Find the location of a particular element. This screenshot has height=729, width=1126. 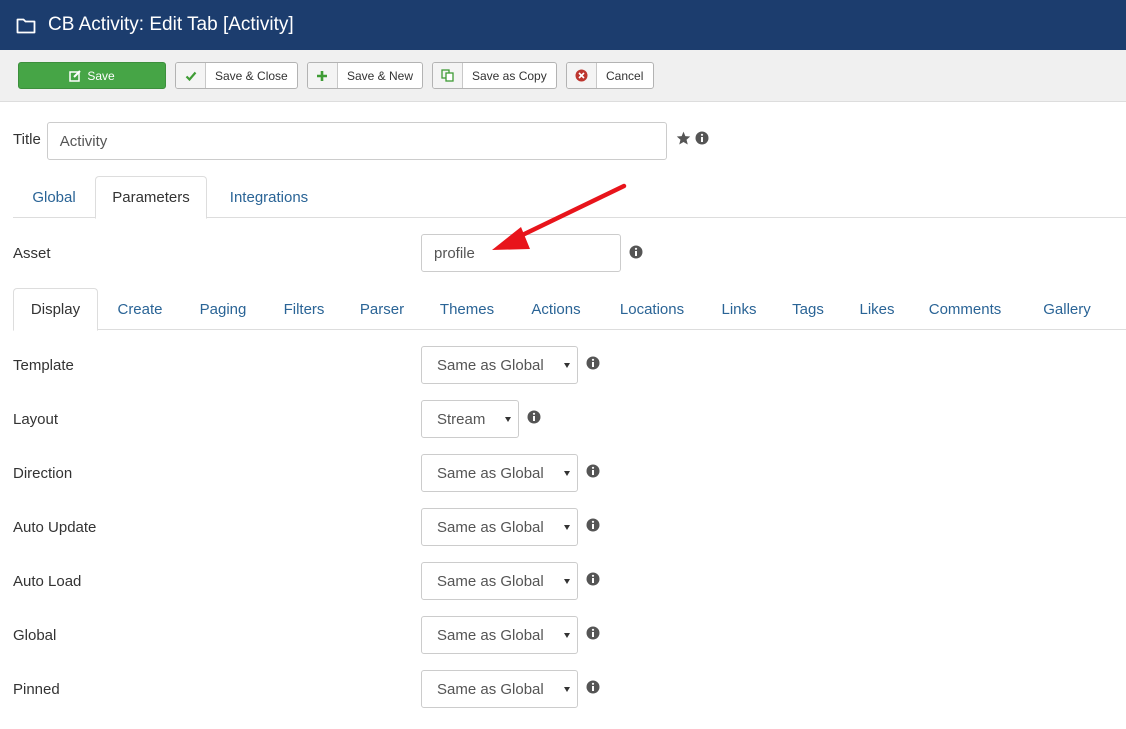

tab-parameters: Parameters is located at coordinates (151, 197).